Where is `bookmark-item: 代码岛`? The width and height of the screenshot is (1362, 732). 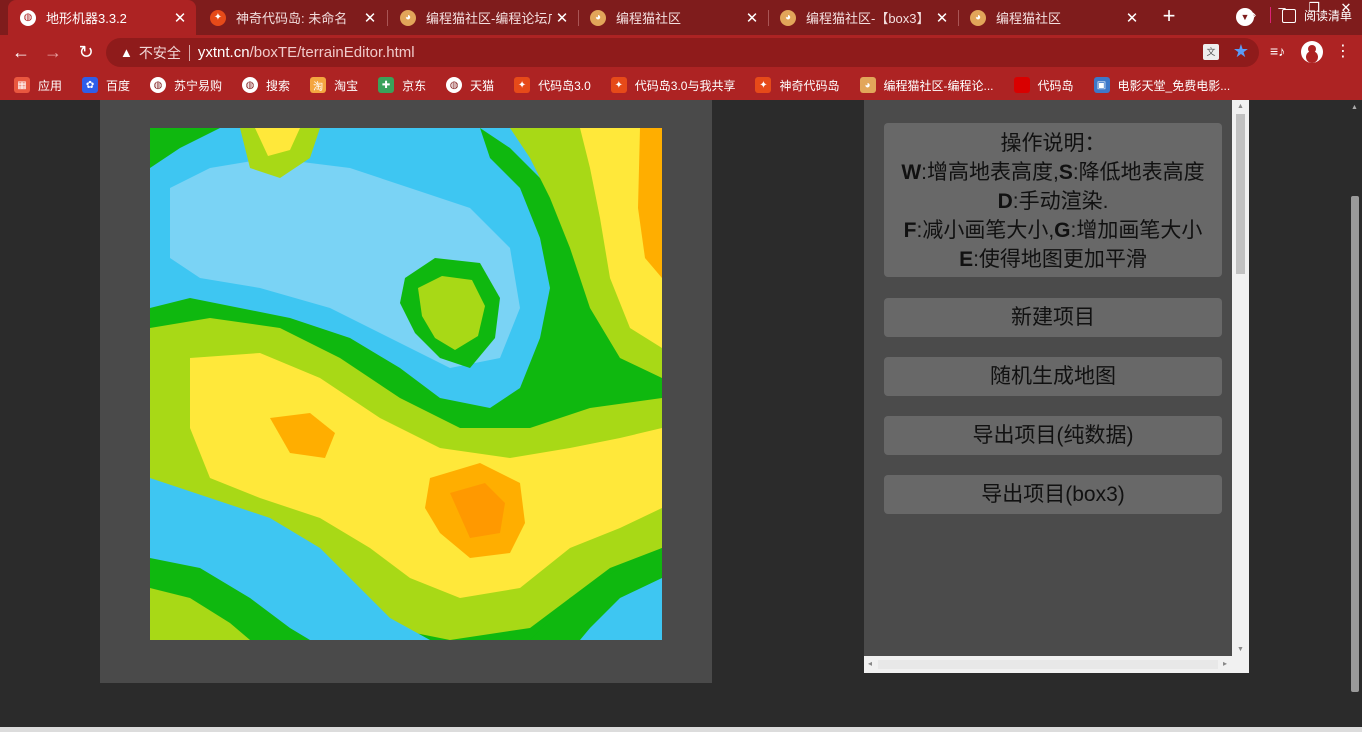
bookmark-item: 代码岛 is located at coordinates (1043, 85).